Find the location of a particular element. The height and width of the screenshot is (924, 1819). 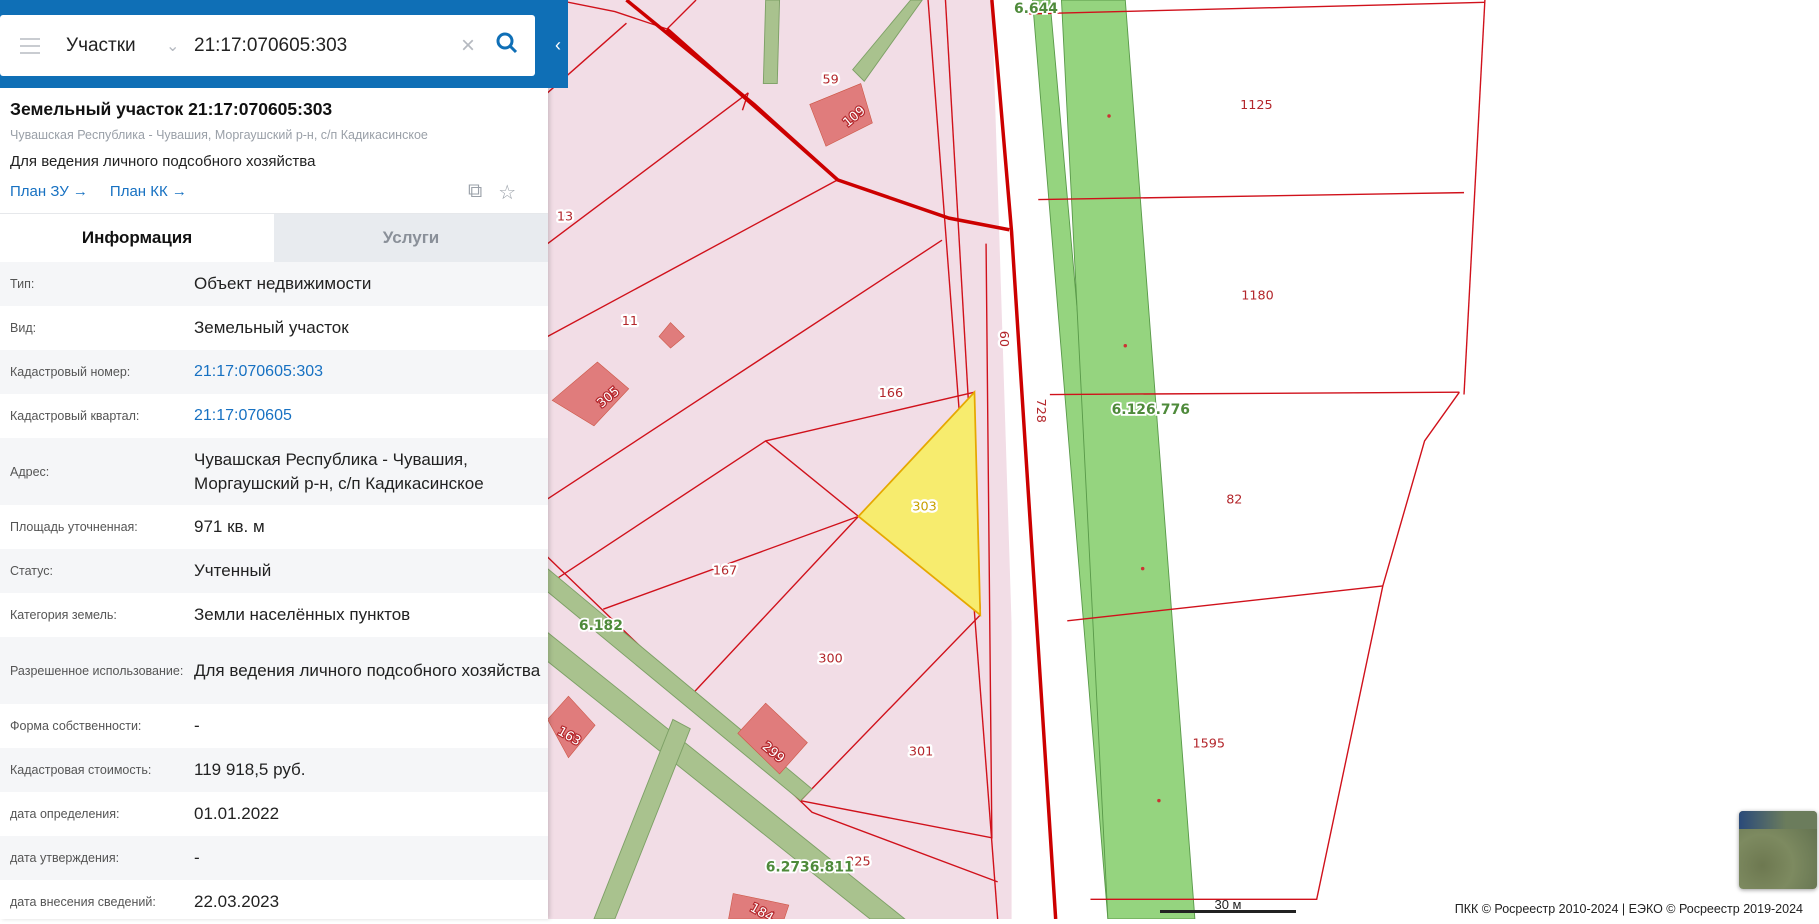

info-row: Кадастровый номер: 21:17:070605:303 is located at coordinates (274, 372).